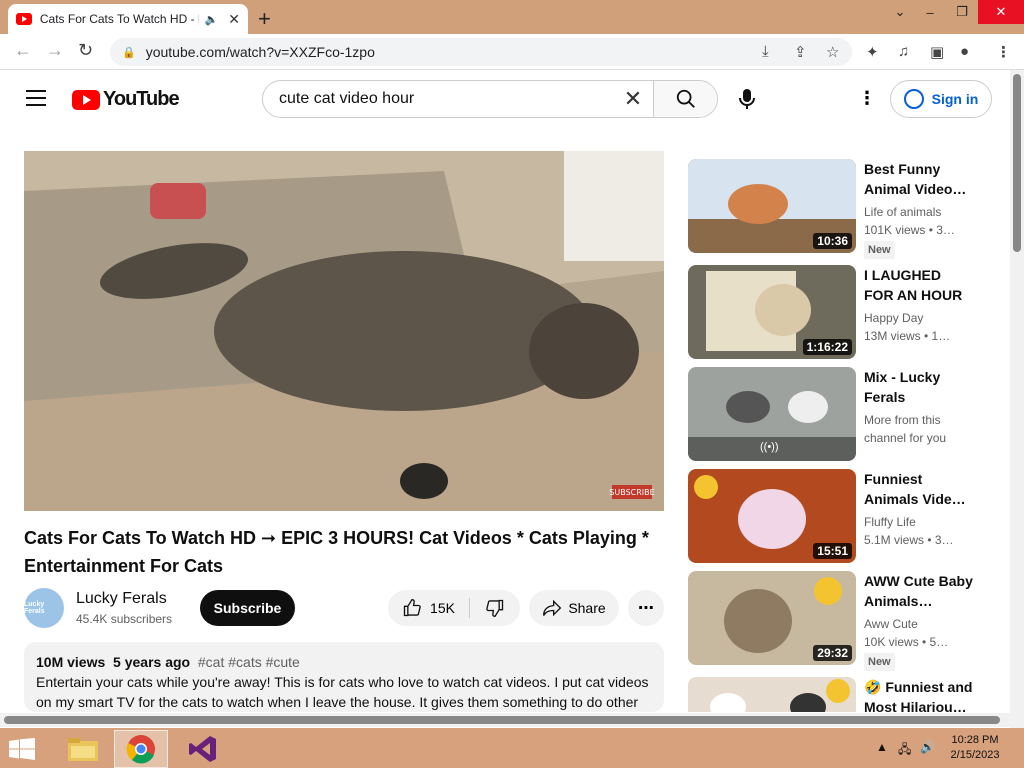  What do you see at coordinates (495, 608) in the screenshot?
I see `dislike-button` at bounding box center [495, 608].